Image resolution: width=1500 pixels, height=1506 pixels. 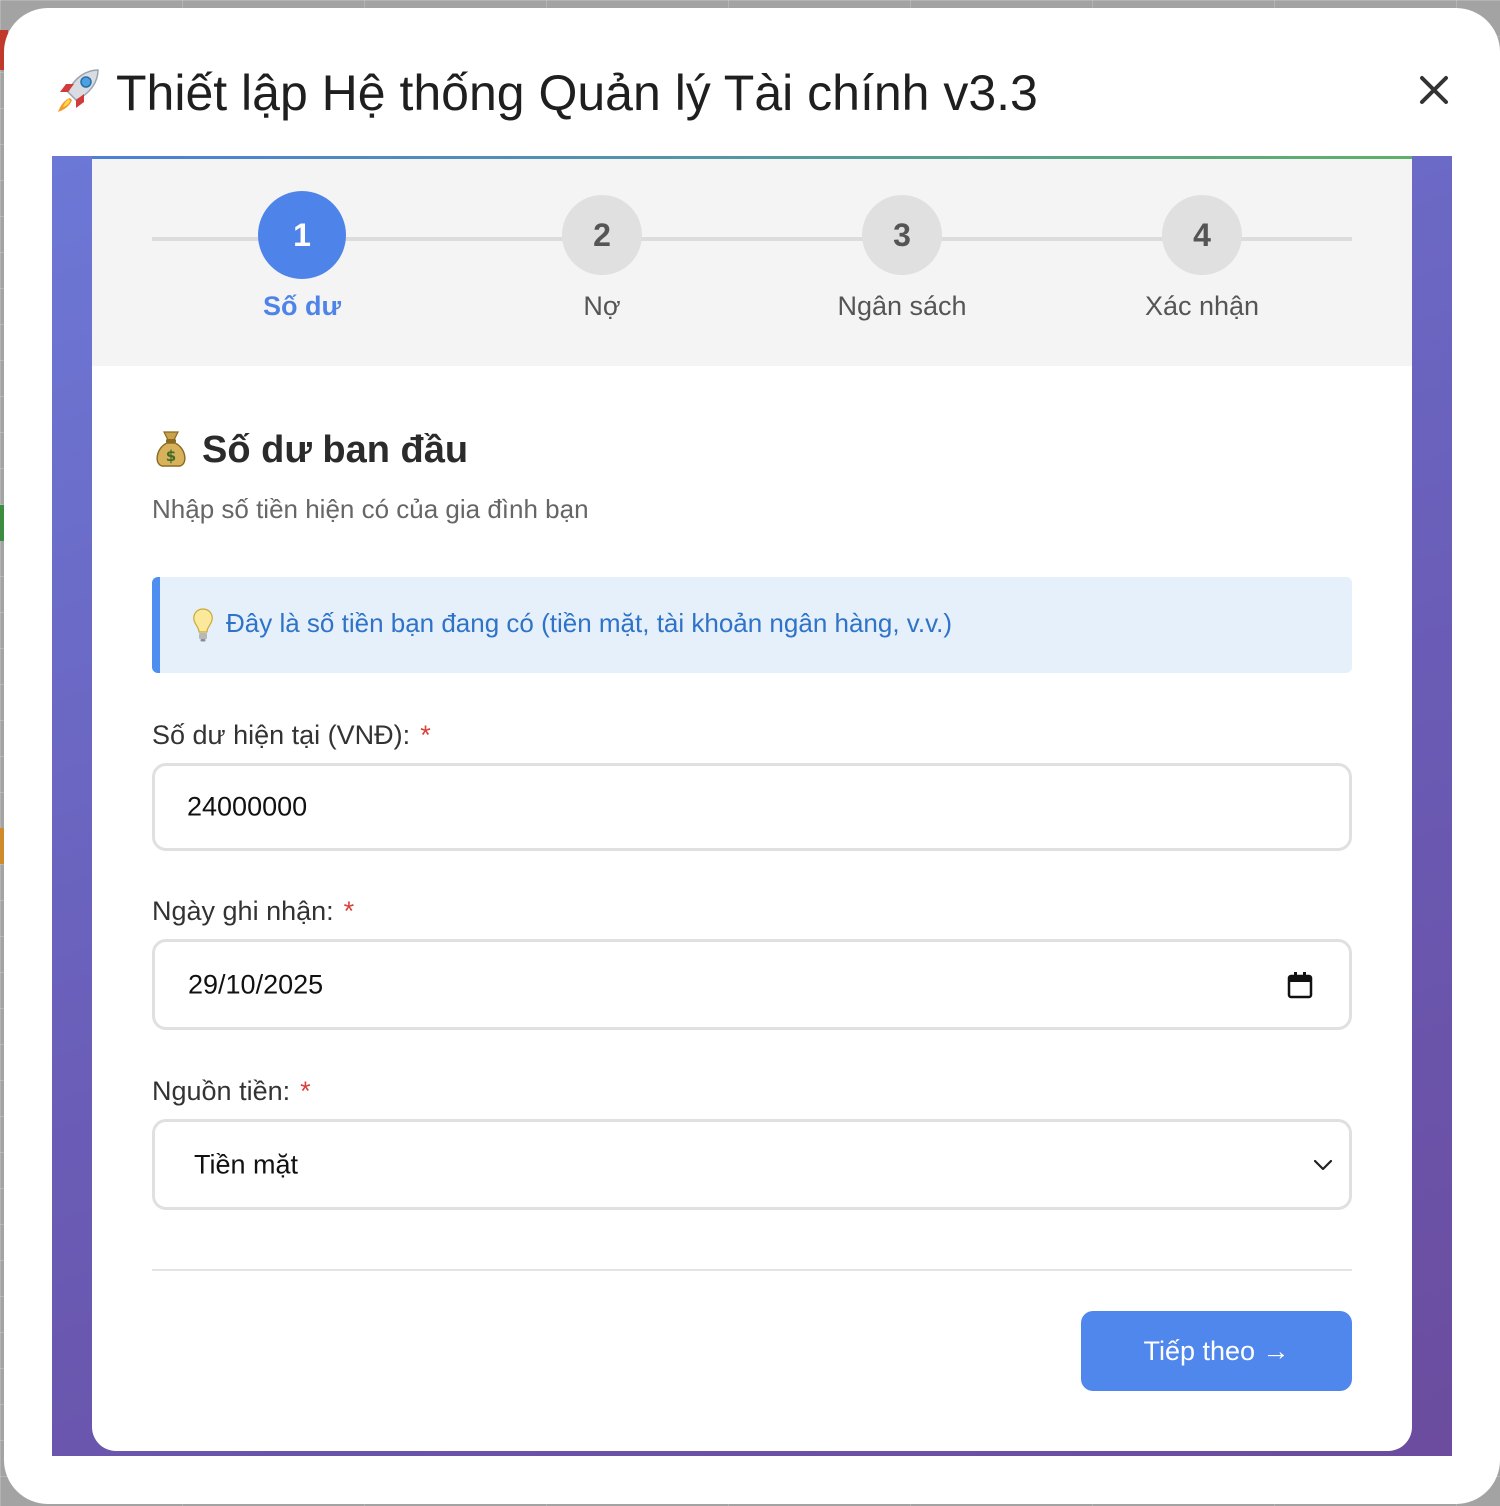 I want to click on lightbulb-icon, so click(x=203, y=625).